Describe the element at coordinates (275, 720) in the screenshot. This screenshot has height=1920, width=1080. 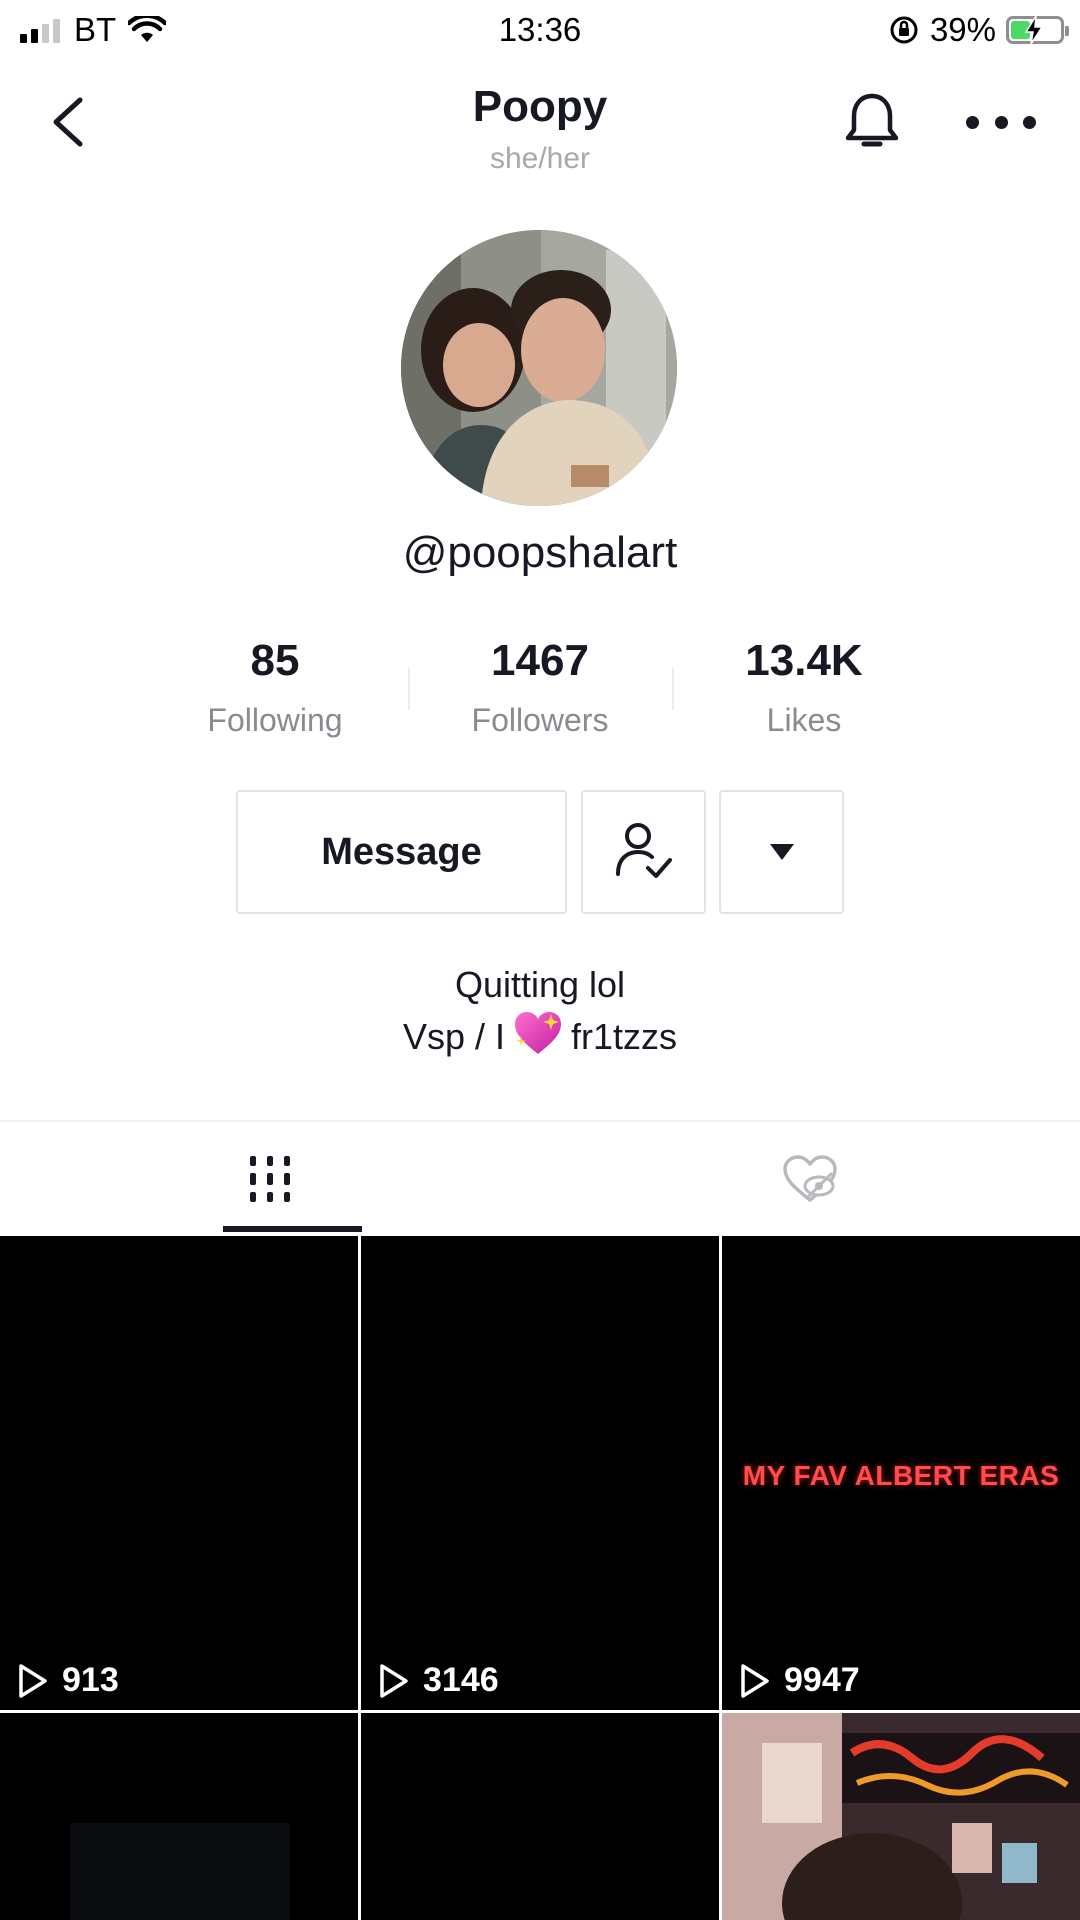
I see `following-label: Following` at that location.